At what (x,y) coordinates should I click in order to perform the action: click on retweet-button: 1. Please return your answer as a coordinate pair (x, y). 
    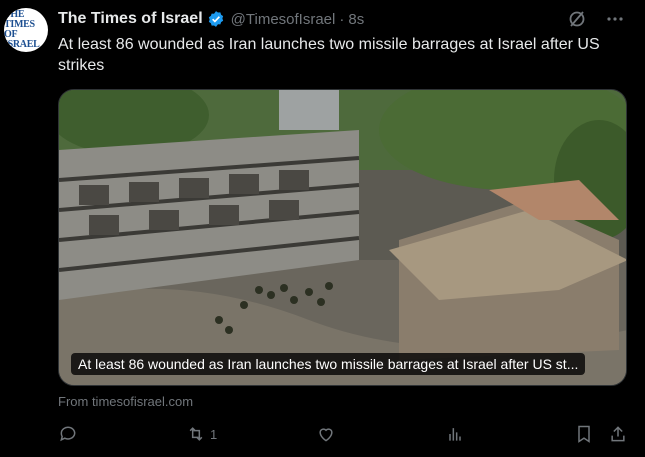
    Looking at the image, I should click on (201, 434).